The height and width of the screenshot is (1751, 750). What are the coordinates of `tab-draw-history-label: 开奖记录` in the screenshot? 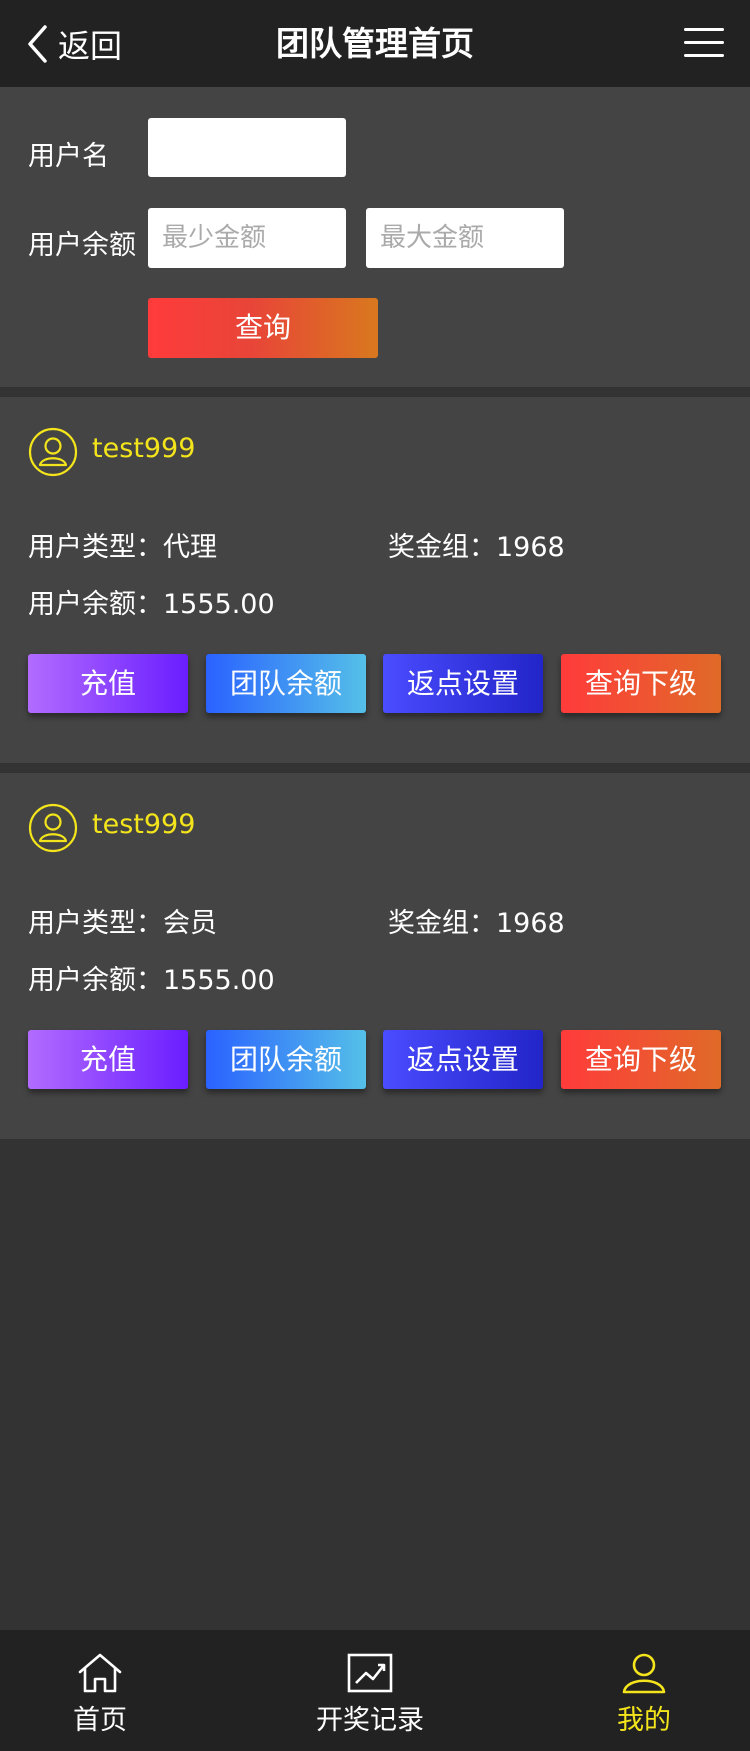 It's located at (370, 1720).